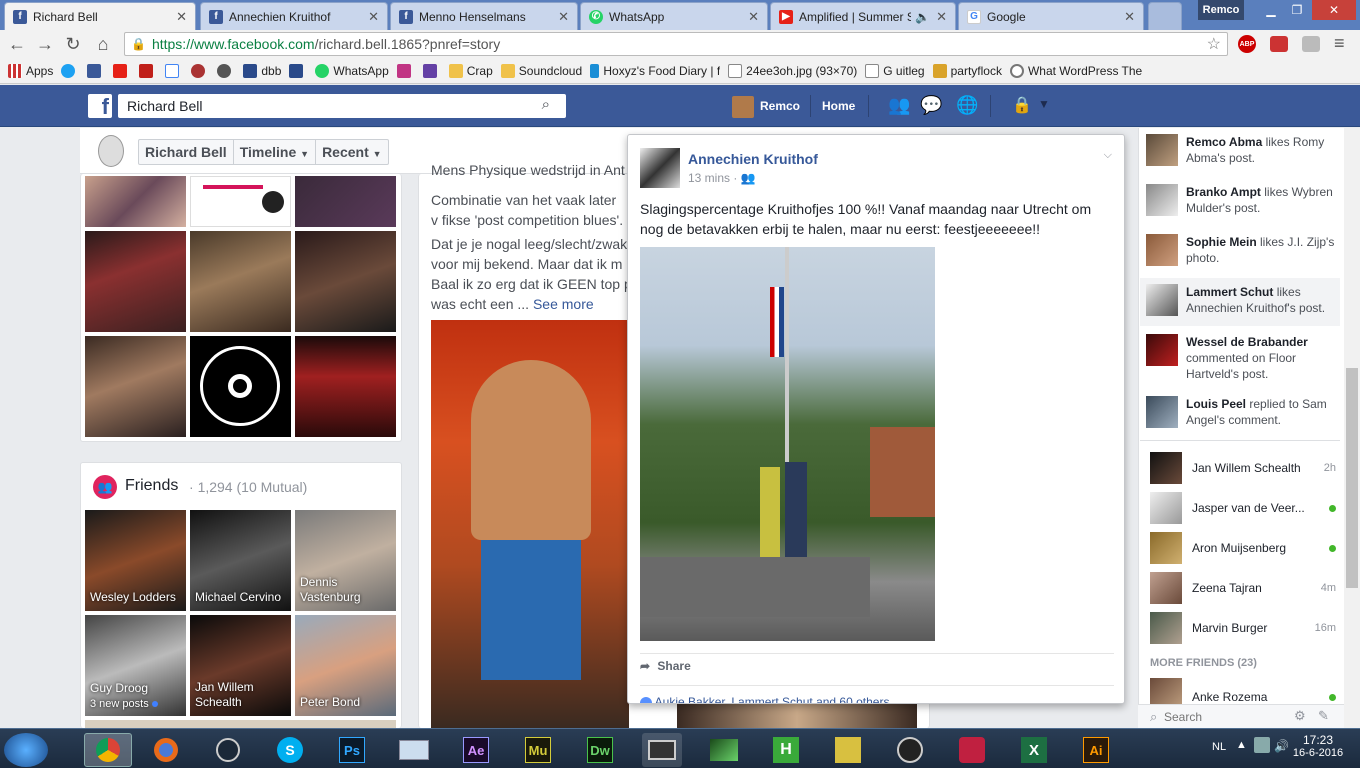  What do you see at coordinates (600, 750) in the screenshot?
I see `dreamweaver-taskbar-icon: Dw` at bounding box center [600, 750].